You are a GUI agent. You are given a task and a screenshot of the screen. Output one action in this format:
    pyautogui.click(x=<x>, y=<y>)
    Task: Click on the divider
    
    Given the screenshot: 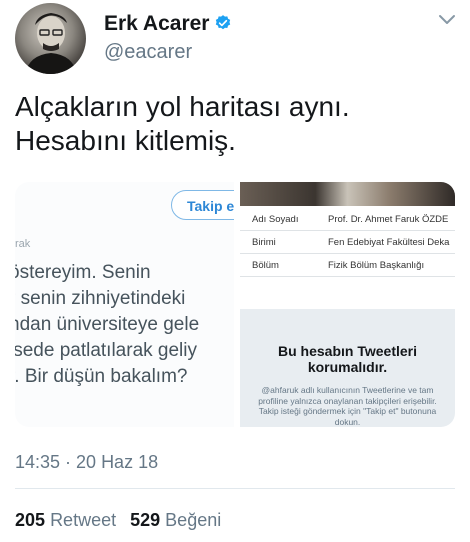 What is the action you would take?
    pyautogui.click(x=235, y=488)
    